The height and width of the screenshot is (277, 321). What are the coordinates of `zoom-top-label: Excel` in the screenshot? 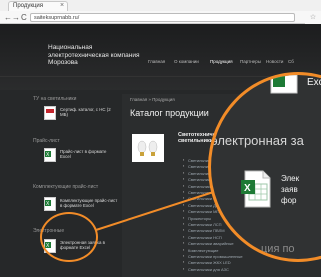 It's located at (314, 82).